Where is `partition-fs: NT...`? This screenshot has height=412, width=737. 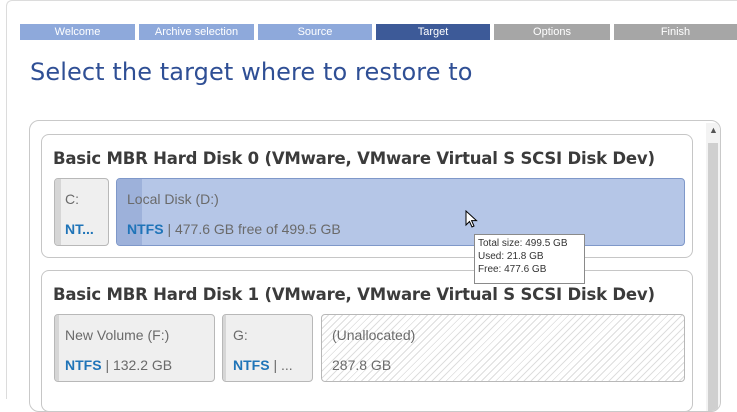
partition-fs: NT... is located at coordinates (79, 229).